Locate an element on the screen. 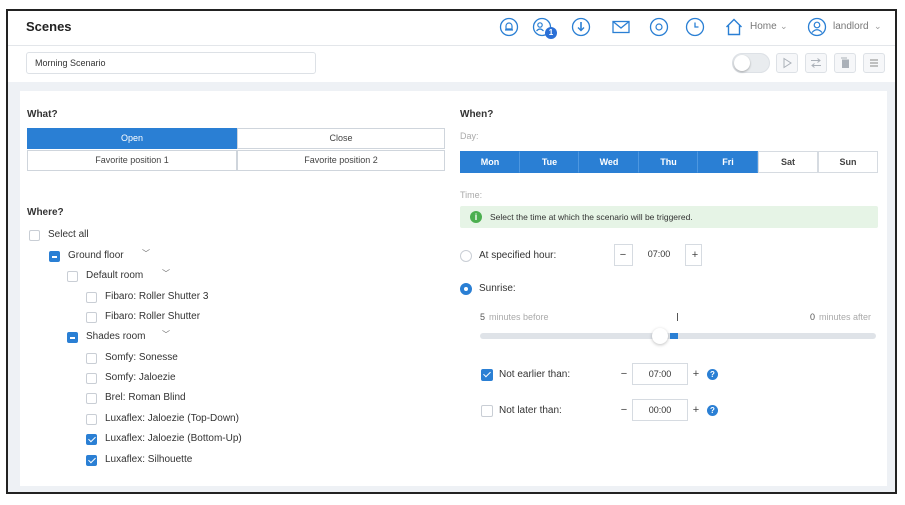 The width and height of the screenshot is (905, 505). default-room-label: Default room is located at coordinates (115, 275).